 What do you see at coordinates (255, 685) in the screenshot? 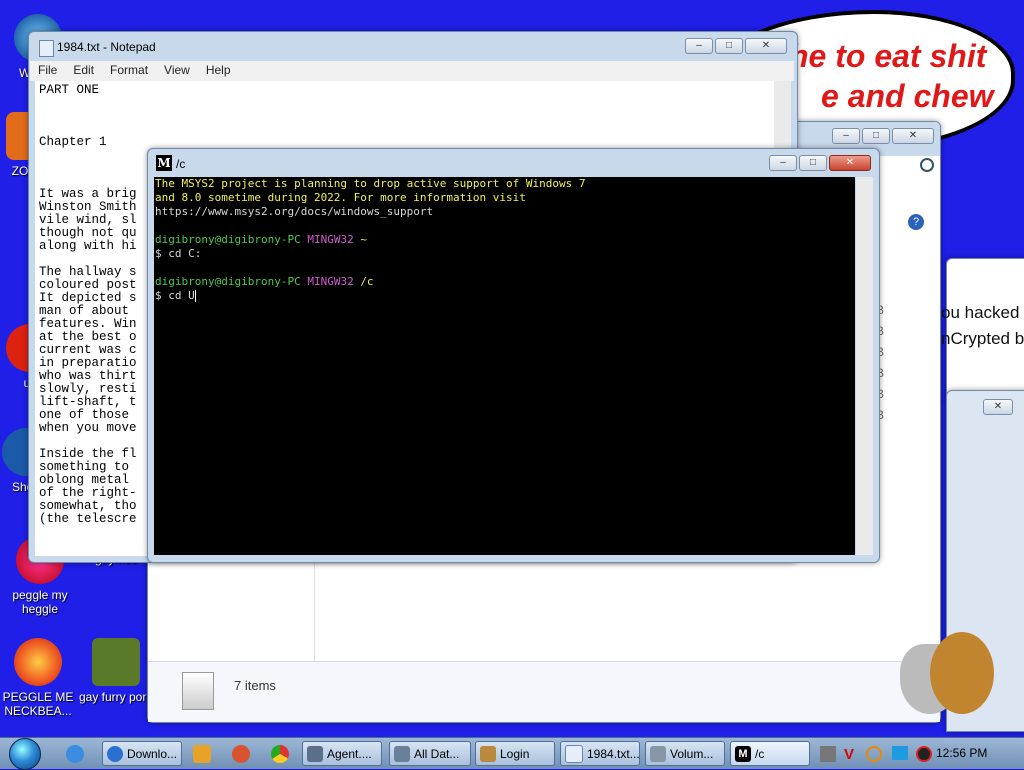
I see `item-count: 7 items` at bounding box center [255, 685].